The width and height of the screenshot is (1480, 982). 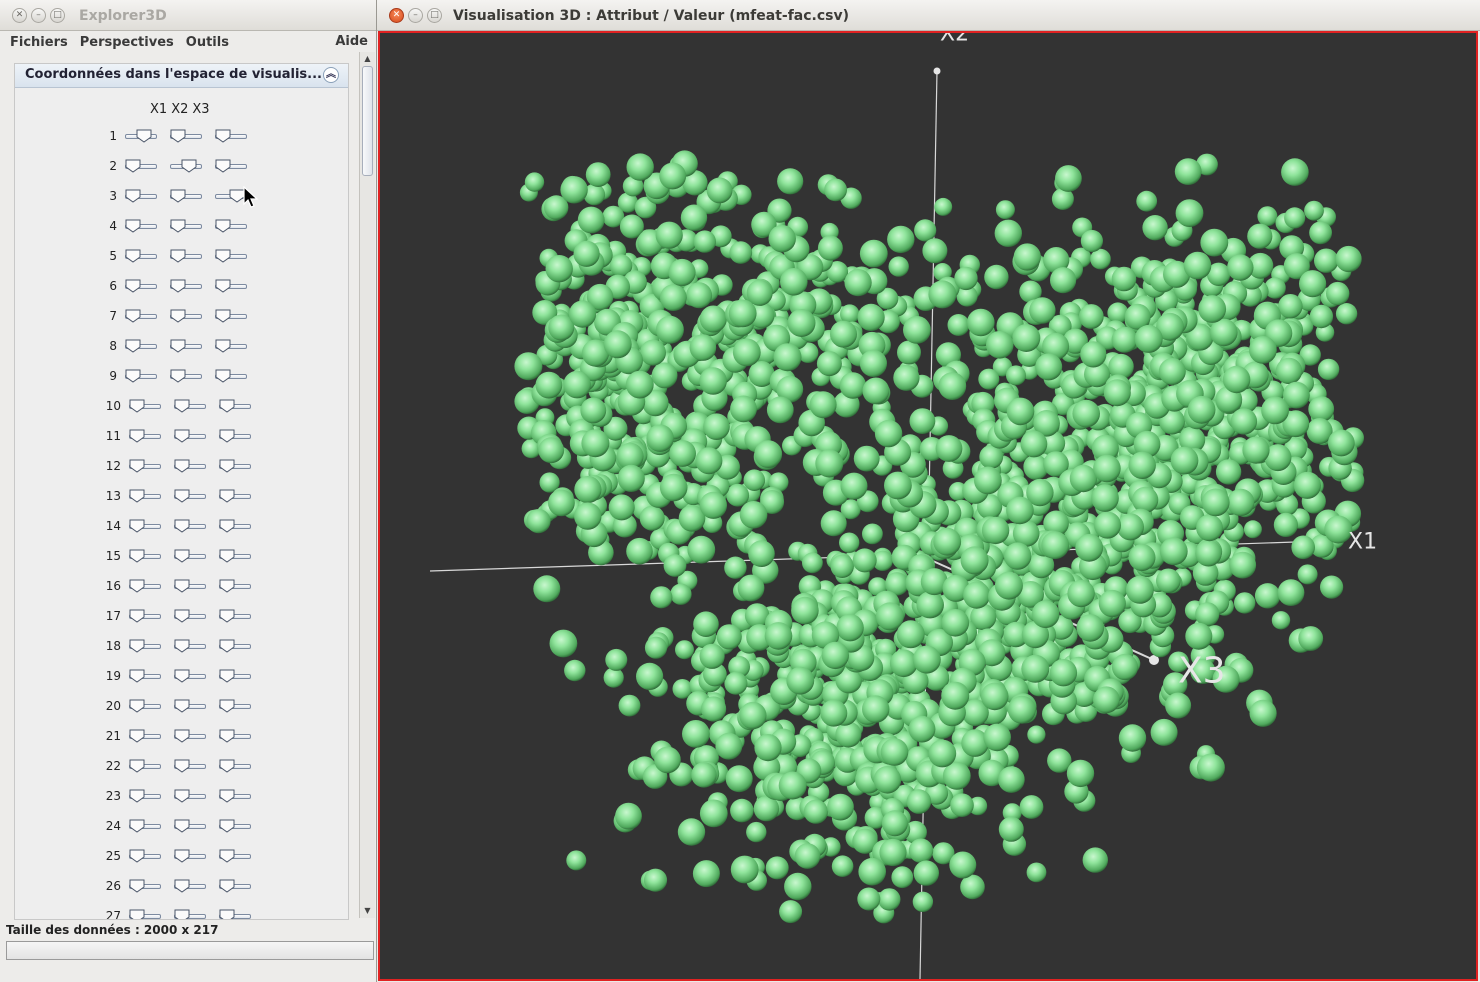 What do you see at coordinates (351, 41) in the screenshot?
I see `menu-aide: Aide` at bounding box center [351, 41].